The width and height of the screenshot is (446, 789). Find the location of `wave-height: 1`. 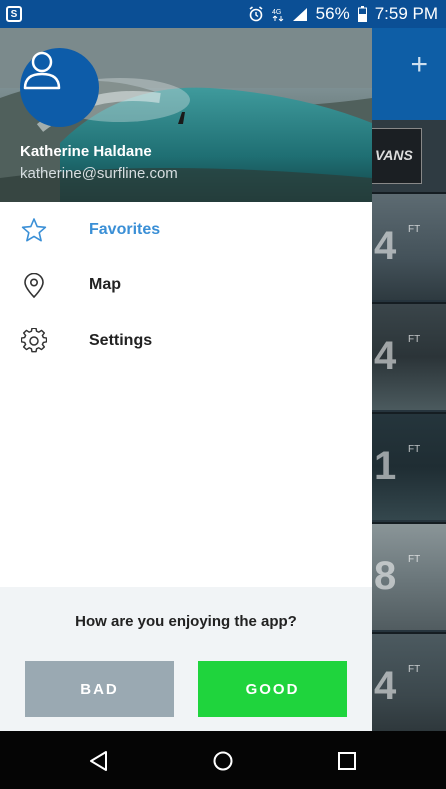

wave-height: 1 is located at coordinates (385, 466).